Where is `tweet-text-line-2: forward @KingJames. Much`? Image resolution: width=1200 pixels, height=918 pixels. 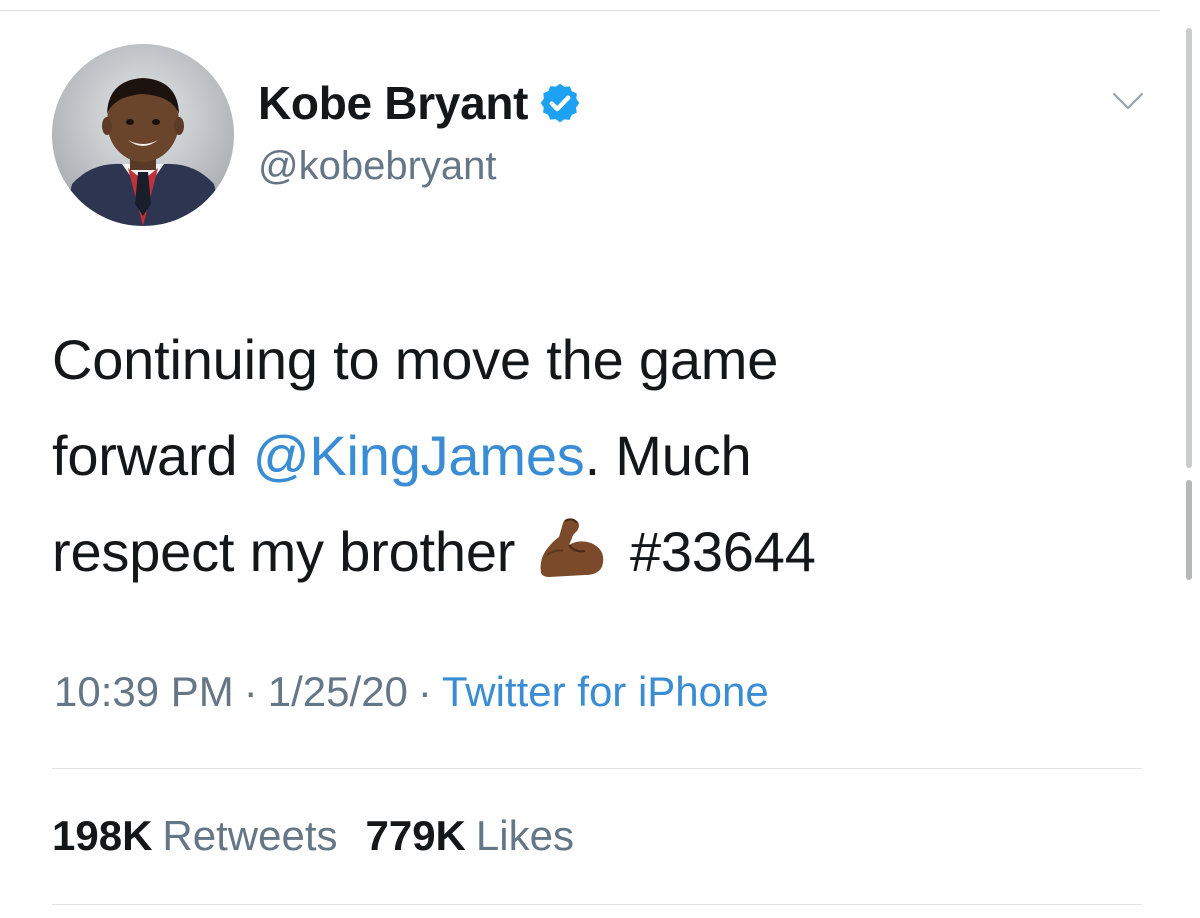
tweet-text-line-2: forward @KingJames. Much is located at coordinates (602, 456).